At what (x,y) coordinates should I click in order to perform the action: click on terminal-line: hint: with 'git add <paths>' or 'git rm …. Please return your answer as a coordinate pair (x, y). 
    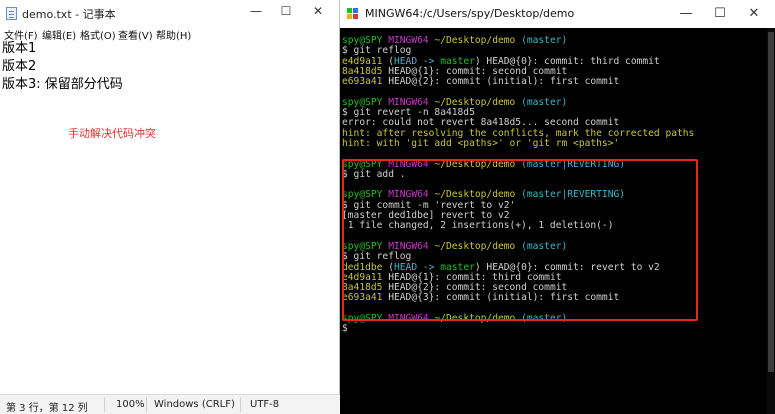
    Looking at the image, I should click on (518, 143).